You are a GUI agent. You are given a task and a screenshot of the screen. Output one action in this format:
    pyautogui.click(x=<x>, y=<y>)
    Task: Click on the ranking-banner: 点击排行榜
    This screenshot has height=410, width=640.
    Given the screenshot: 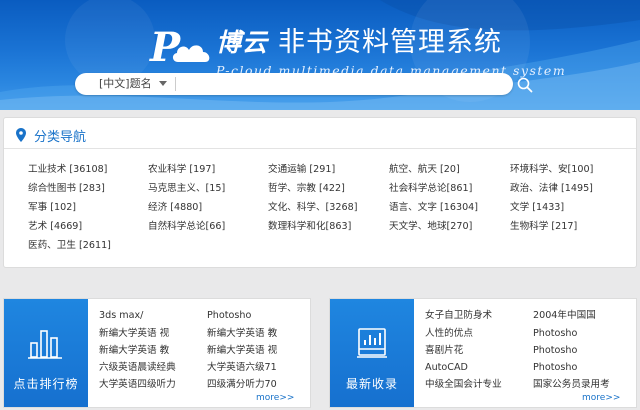 What is the action you would take?
    pyautogui.click(x=46, y=353)
    